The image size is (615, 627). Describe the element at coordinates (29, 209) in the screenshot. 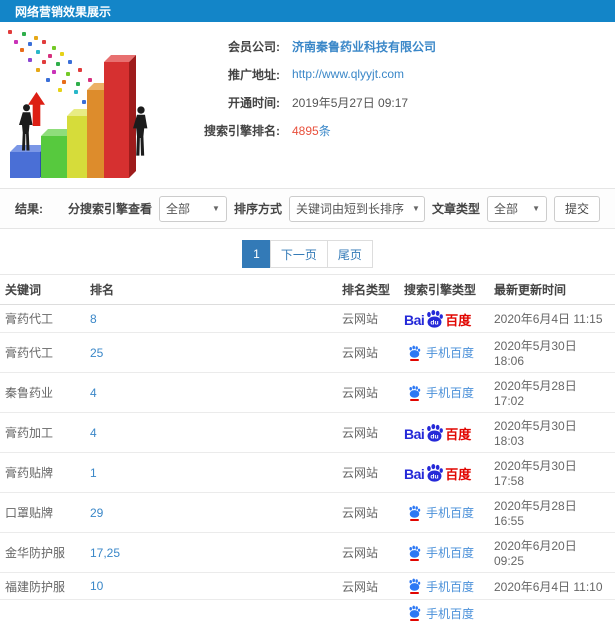

I see `result-label: 结果:` at that location.